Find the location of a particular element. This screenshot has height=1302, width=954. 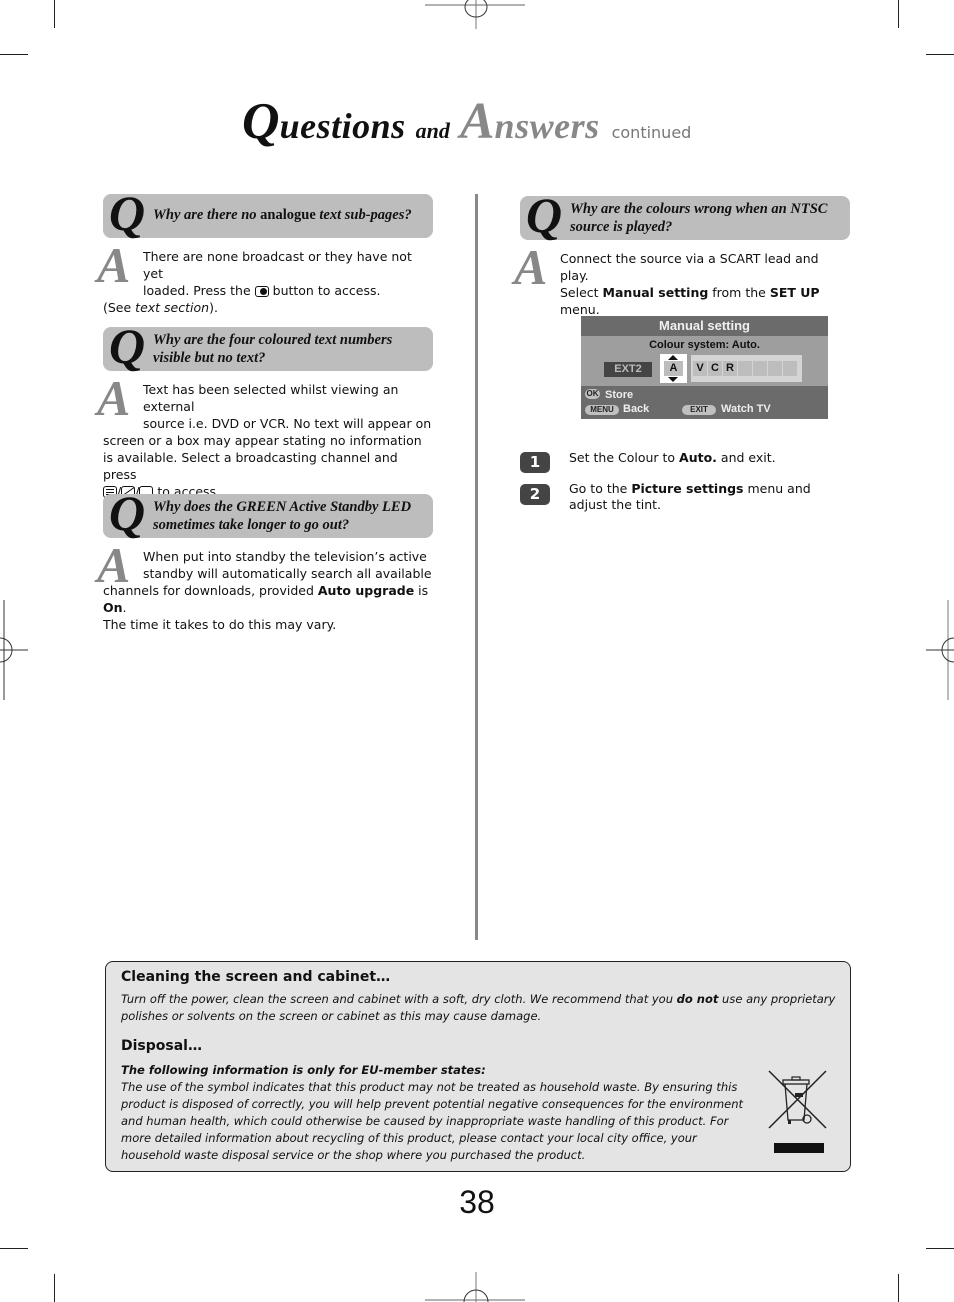

ok-label: Store is located at coordinates (619, 395).